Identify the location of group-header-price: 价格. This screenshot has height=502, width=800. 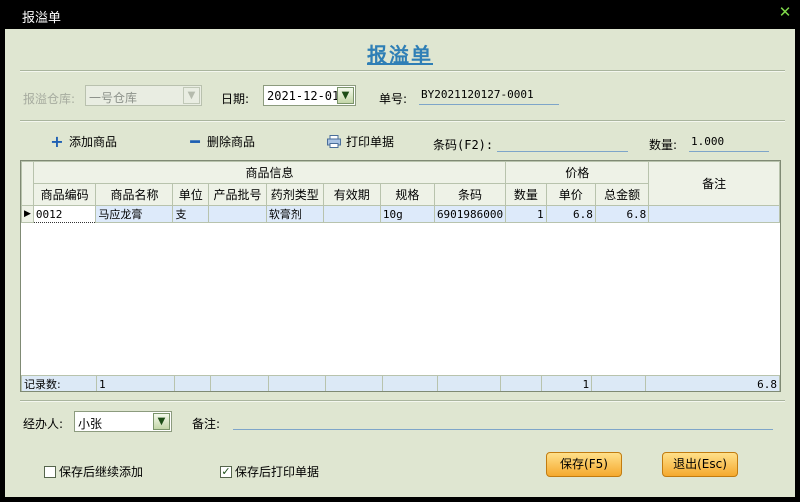
(577, 172).